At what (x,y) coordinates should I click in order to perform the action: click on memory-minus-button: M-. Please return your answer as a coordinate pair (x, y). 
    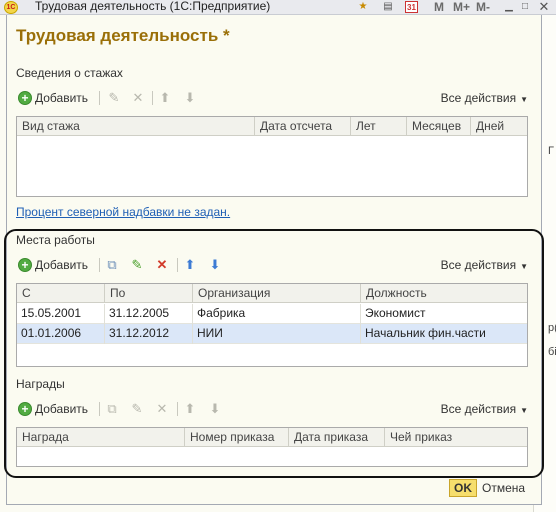
    Looking at the image, I should click on (483, 7).